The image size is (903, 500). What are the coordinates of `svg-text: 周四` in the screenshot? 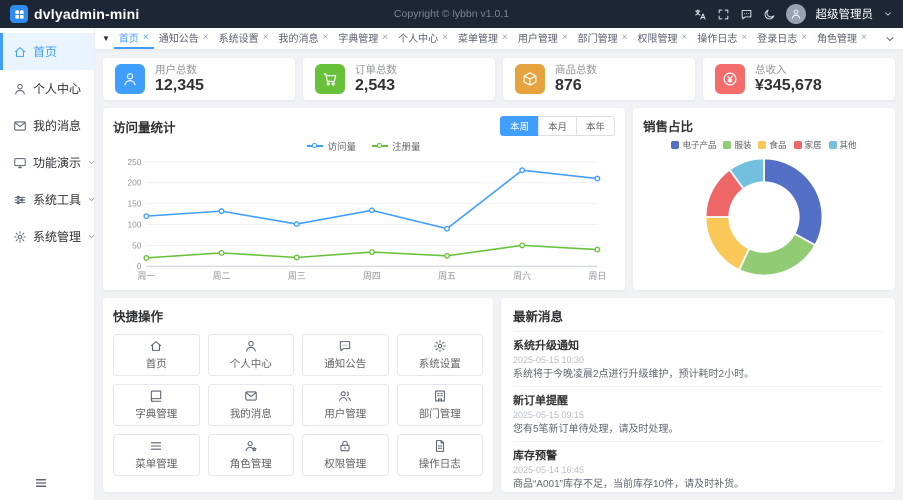 It's located at (372, 276).